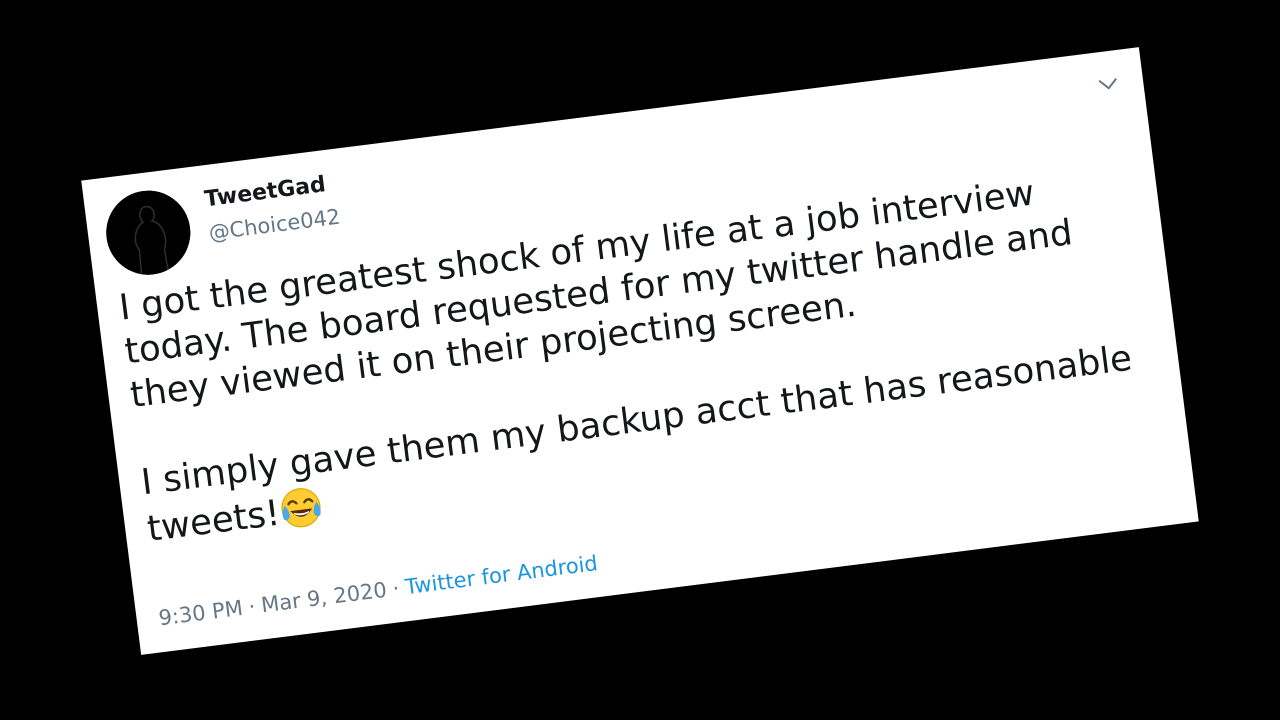 Image resolution: width=1280 pixels, height=720 pixels. I want to click on silhouette-icon, so click(148, 232).